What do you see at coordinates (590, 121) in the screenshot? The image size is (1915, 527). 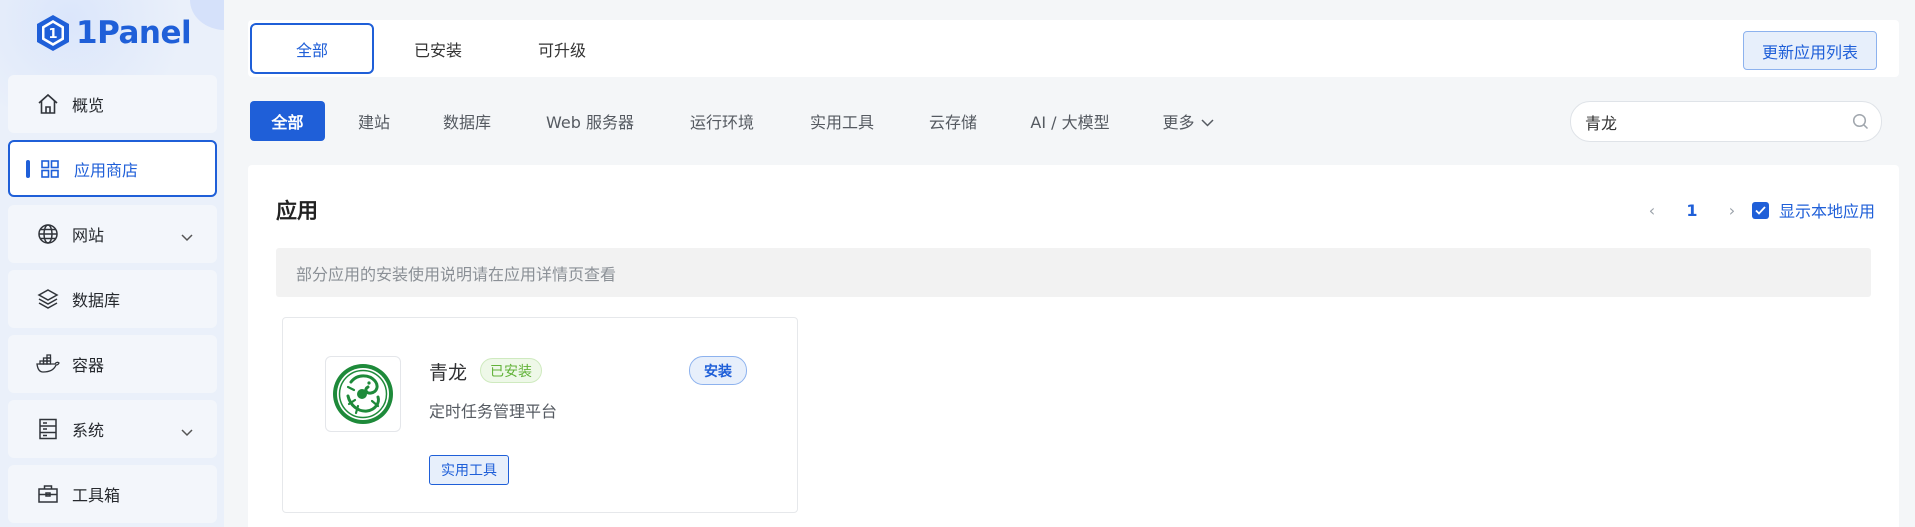 I see `category-web-server: Web 服务器` at bounding box center [590, 121].